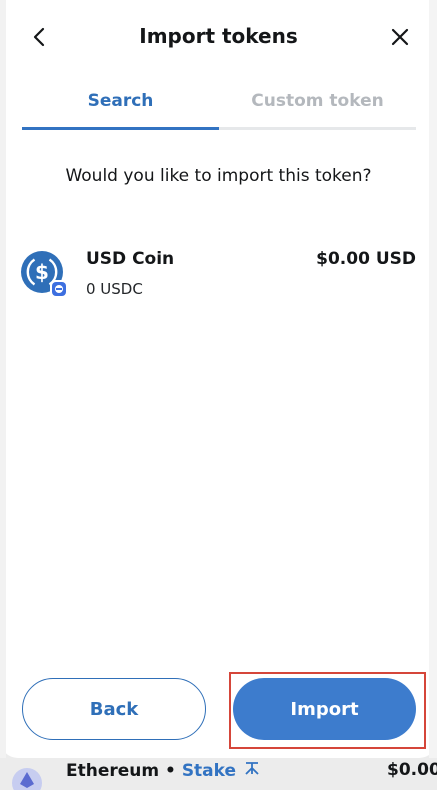 Image resolution: width=437 pixels, height=790 pixels. Describe the element at coordinates (113, 771) in the screenshot. I see `network-name: Ethereum` at that location.